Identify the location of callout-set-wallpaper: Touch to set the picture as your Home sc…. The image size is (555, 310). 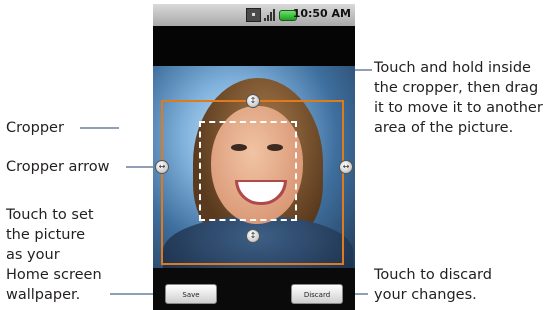
(54, 255).